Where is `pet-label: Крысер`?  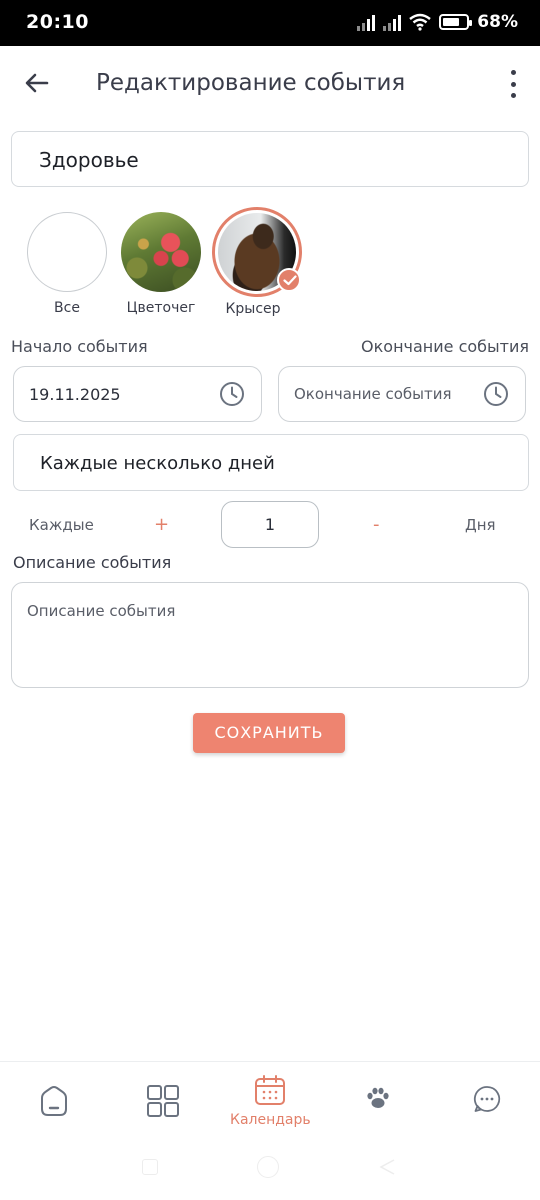 pet-label: Крысер is located at coordinates (253, 309).